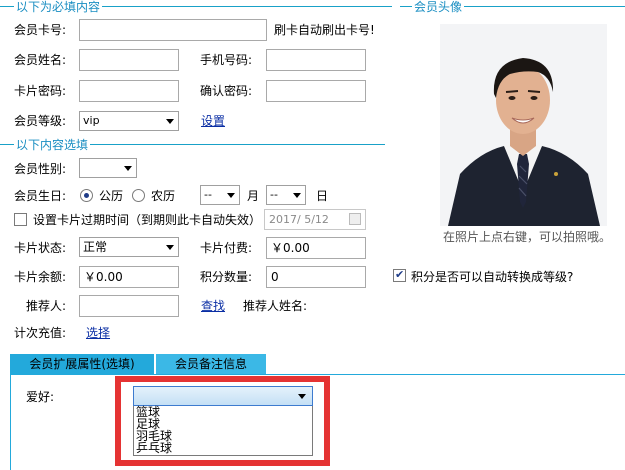 The height and width of the screenshot is (470, 625). What do you see at coordinates (40, 121) in the screenshot?
I see `level-label: 会员等级:` at bounding box center [40, 121].